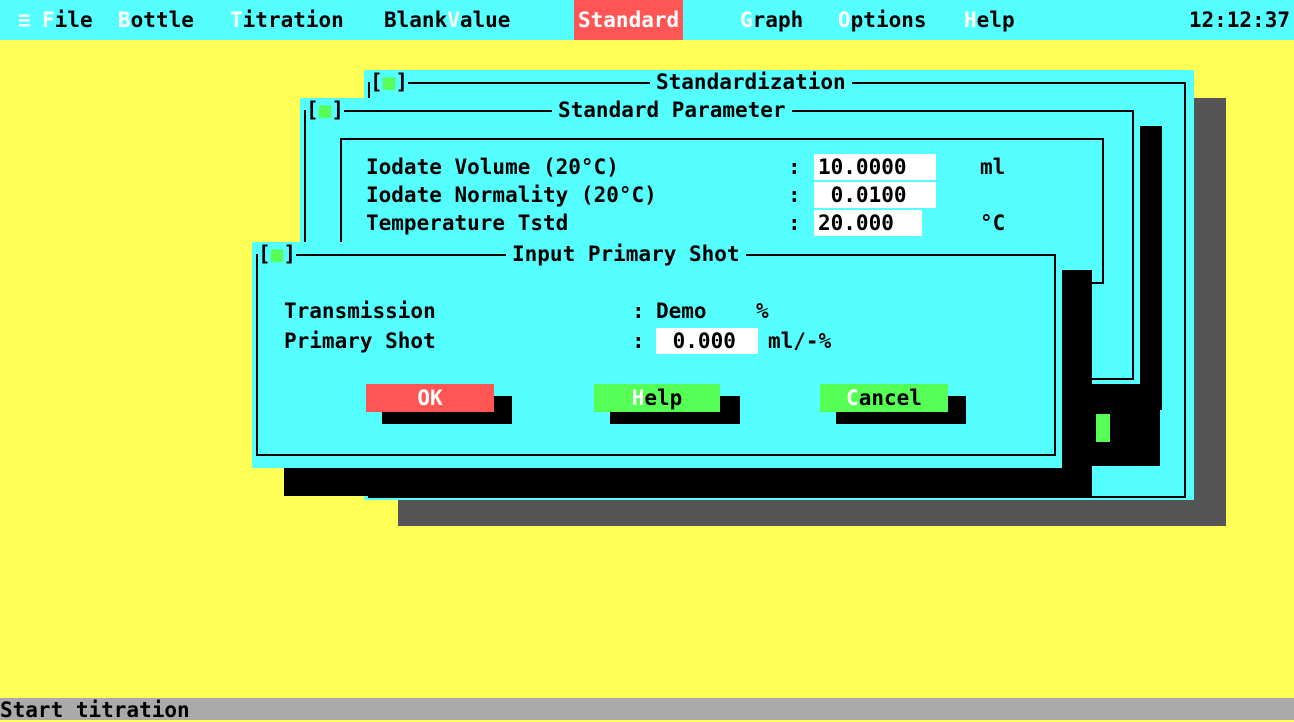  I want to click on partial-button, so click(1103, 428).